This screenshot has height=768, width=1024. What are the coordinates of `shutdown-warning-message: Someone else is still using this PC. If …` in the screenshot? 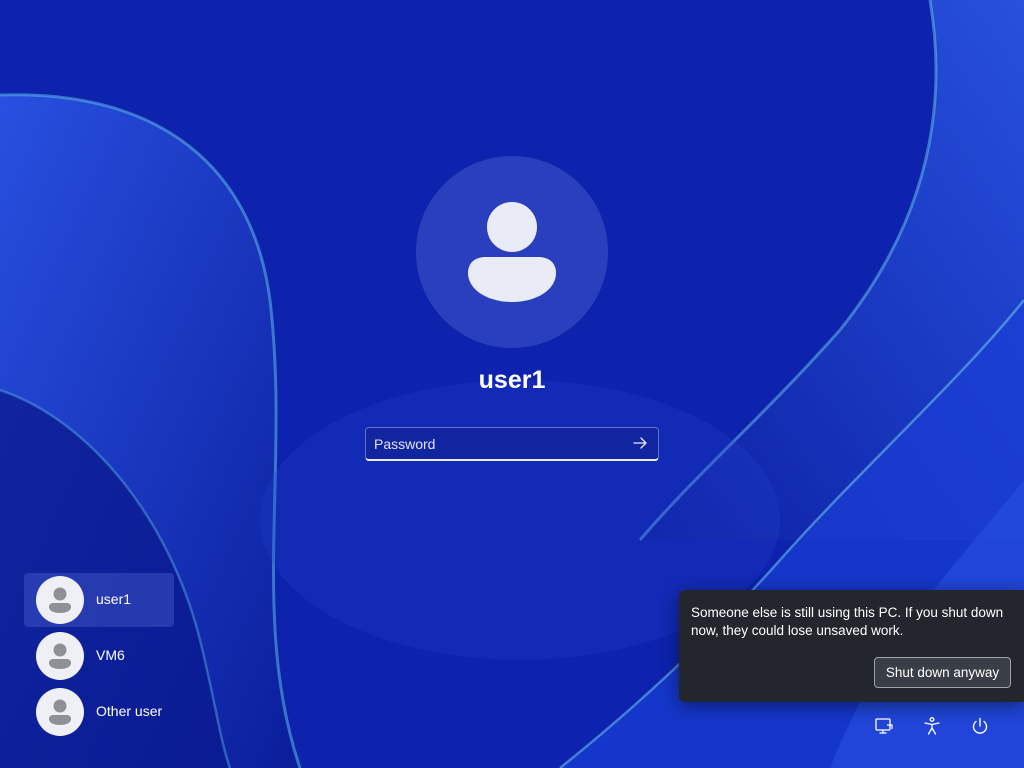 It's located at (847, 621).